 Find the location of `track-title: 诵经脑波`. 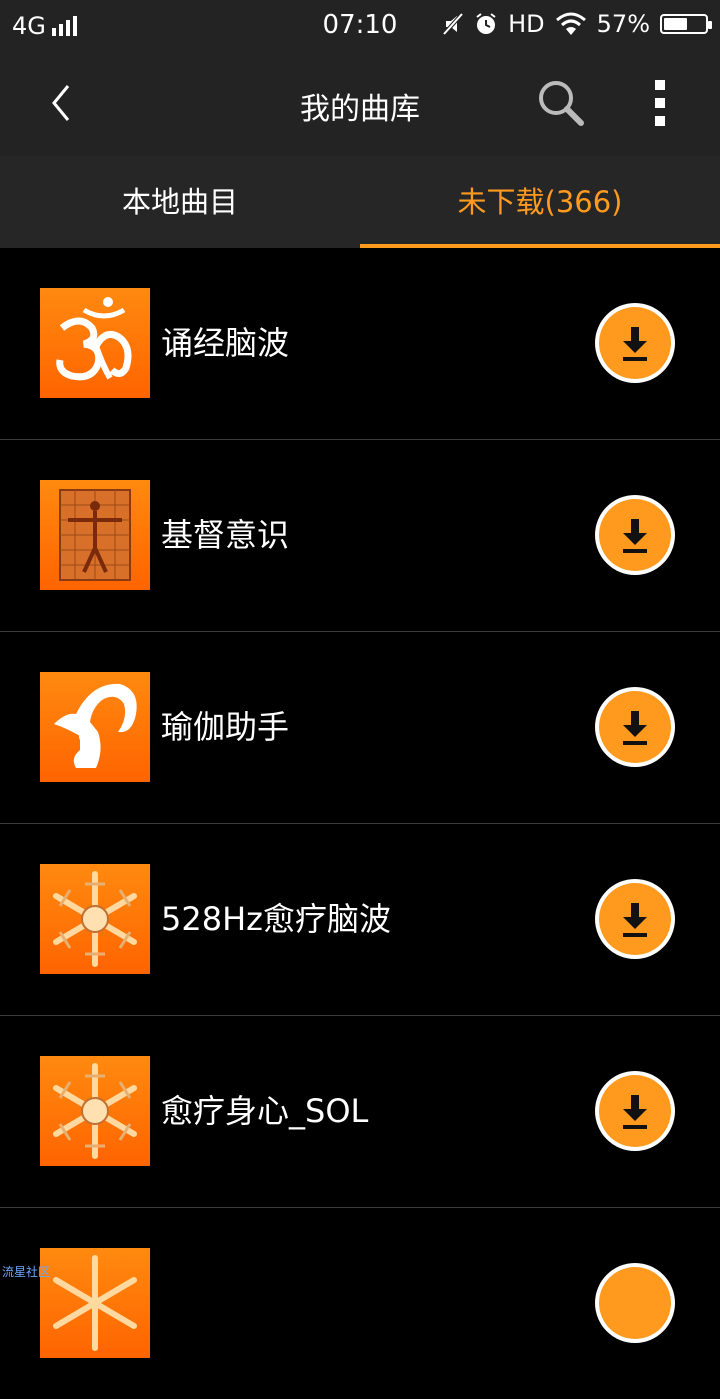

track-title: 诵经脑波 is located at coordinates (225, 343).